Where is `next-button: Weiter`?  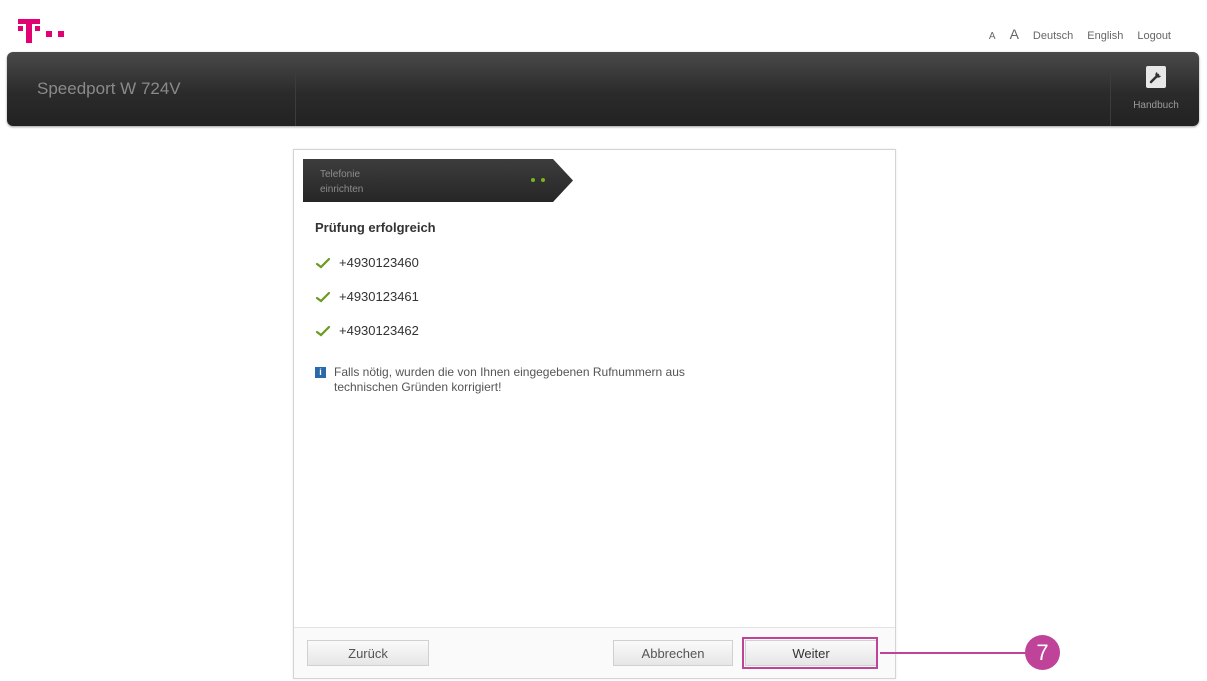 next-button: Weiter is located at coordinates (811, 653).